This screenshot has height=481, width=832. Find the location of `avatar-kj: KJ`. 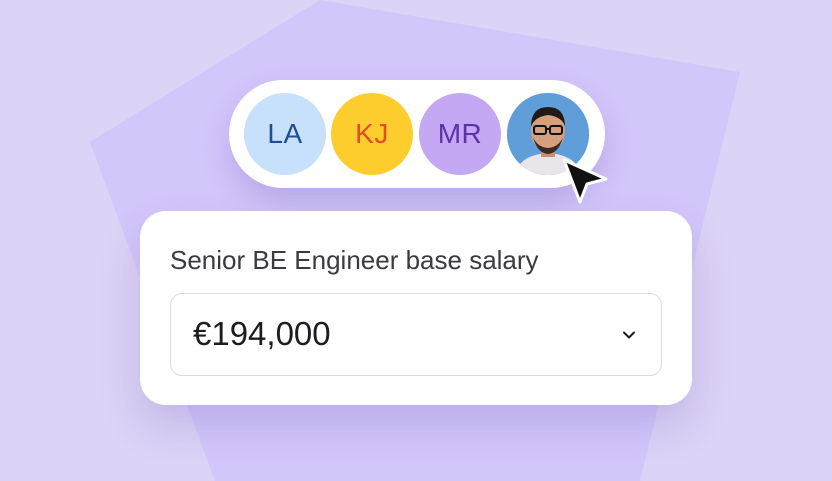

avatar-kj: KJ is located at coordinates (372, 134).